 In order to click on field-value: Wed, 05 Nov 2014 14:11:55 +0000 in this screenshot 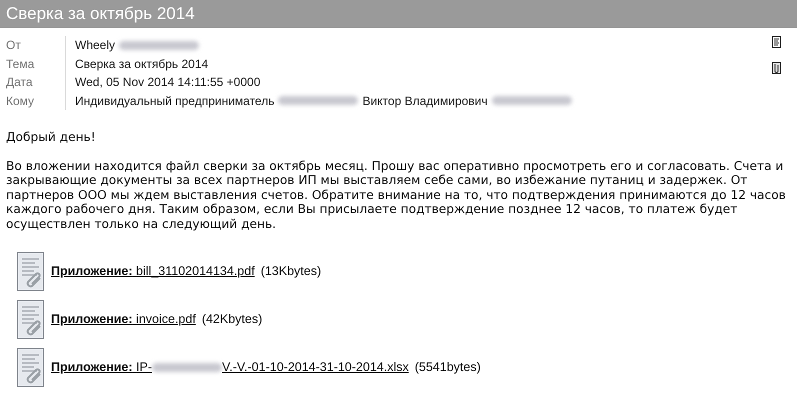, I will do `click(167, 82)`.